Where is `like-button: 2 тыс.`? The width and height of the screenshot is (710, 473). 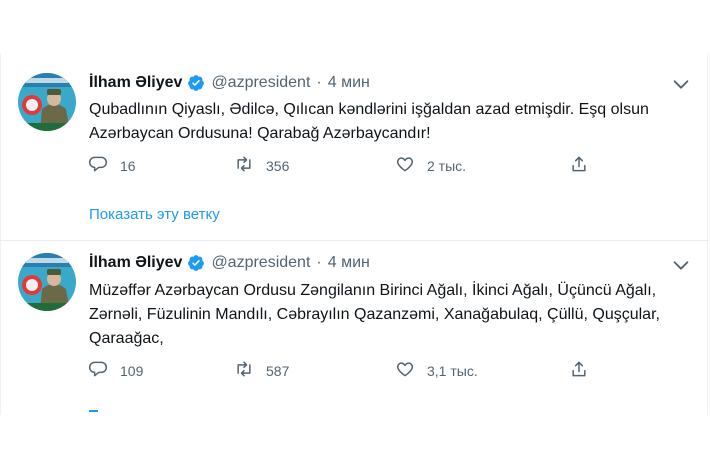
like-button: 2 тыс. is located at coordinates (430, 165).